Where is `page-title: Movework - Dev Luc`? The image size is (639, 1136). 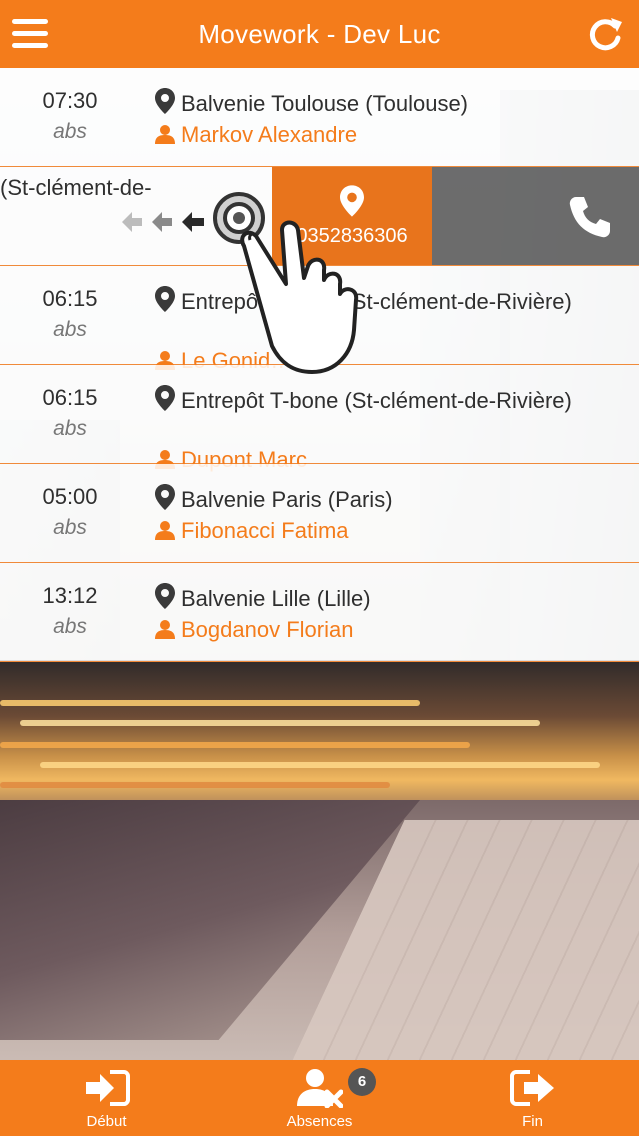 page-title: Movework - Dev Luc is located at coordinates (319, 33).